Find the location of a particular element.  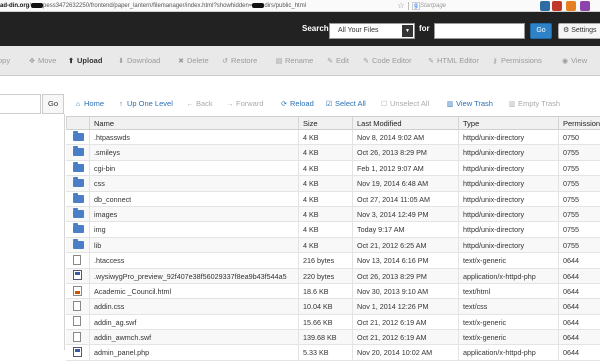

file-last-modified: Oct 21, 2012 6:19 AM is located at coordinates (405, 322).